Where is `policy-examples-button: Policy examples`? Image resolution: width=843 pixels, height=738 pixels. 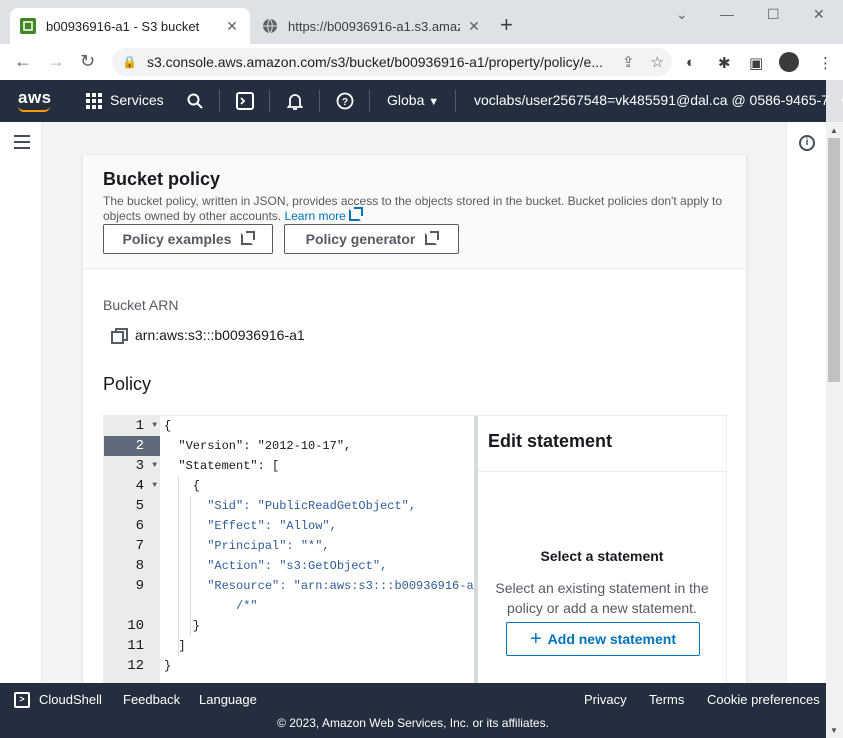 policy-examples-button: Policy examples is located at coordinates (188, 239).